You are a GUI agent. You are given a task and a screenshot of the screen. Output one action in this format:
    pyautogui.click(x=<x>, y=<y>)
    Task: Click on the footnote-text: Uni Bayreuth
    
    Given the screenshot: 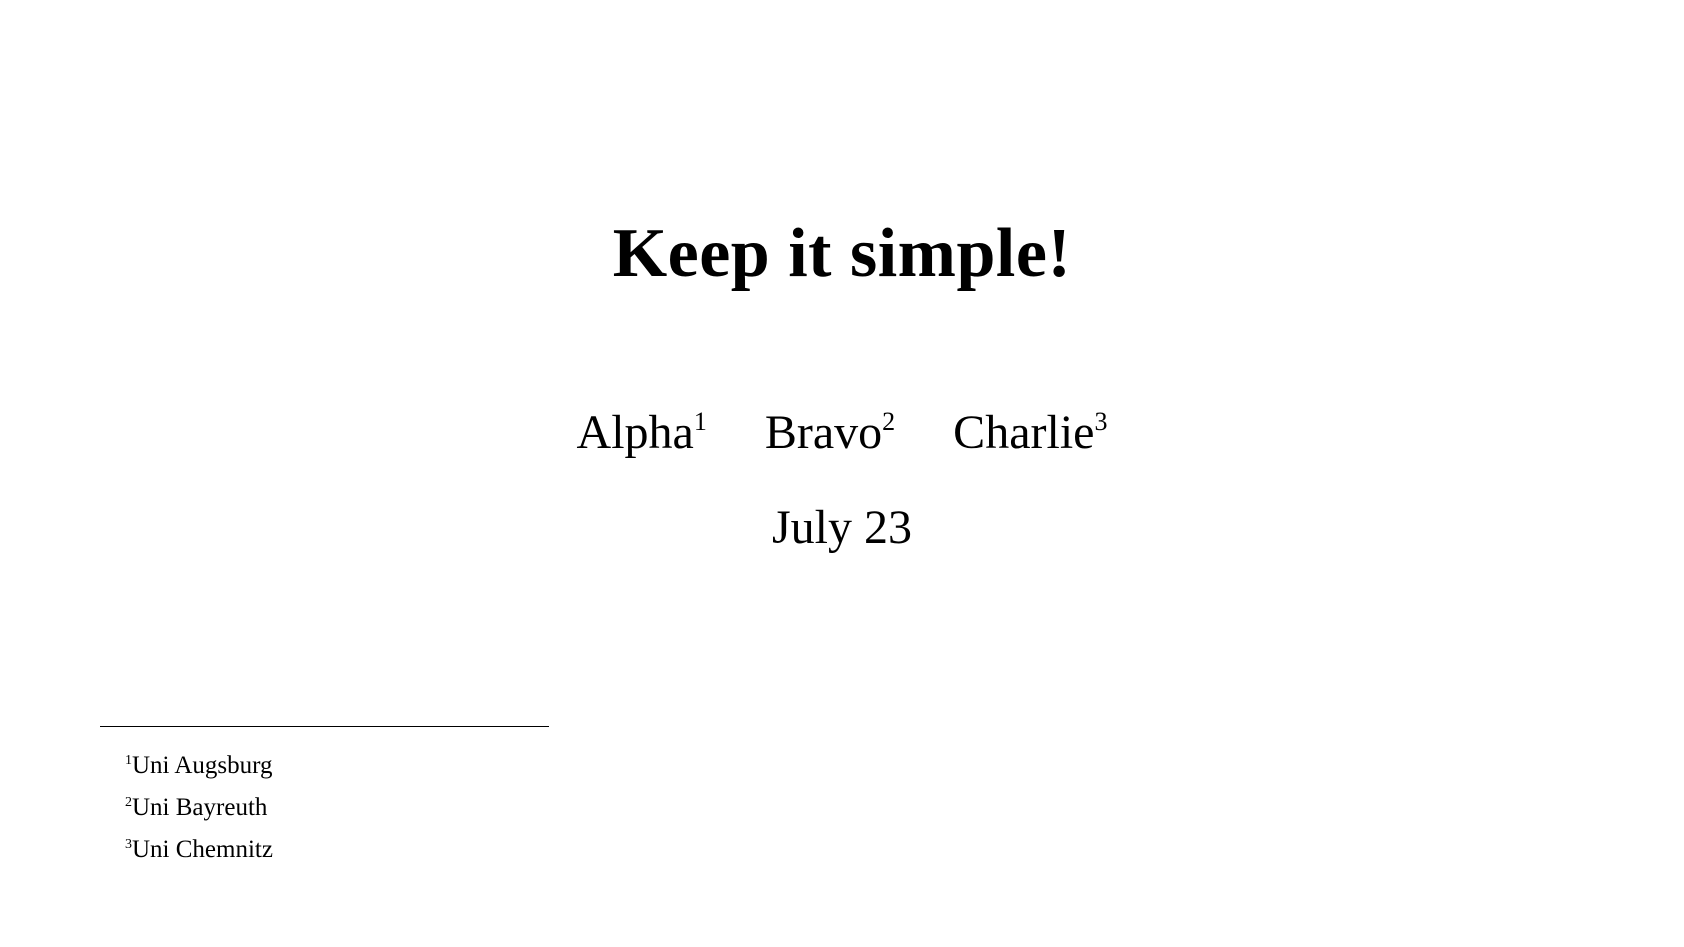 What is the action you would take?
    pyautogui.click(x=200, y=807)
    